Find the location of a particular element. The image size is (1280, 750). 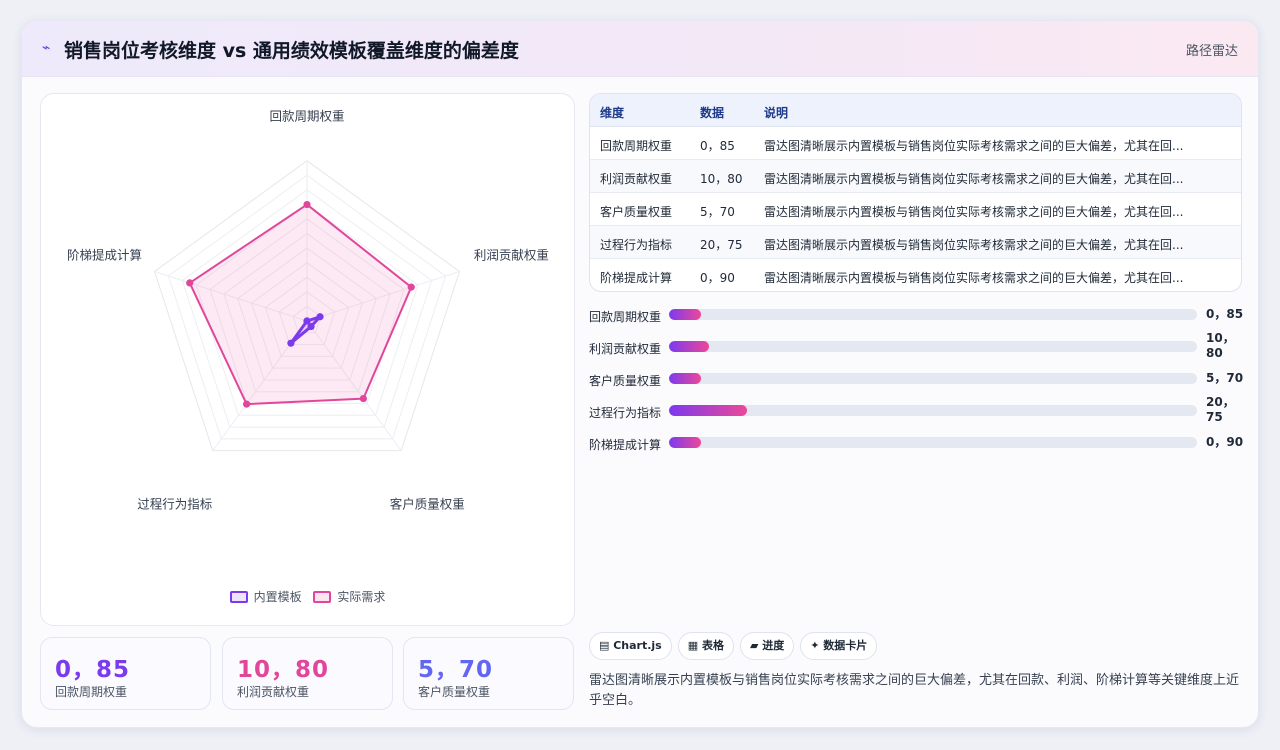

chip-table: ▦ 表格 is located at coordinates (705, 646).